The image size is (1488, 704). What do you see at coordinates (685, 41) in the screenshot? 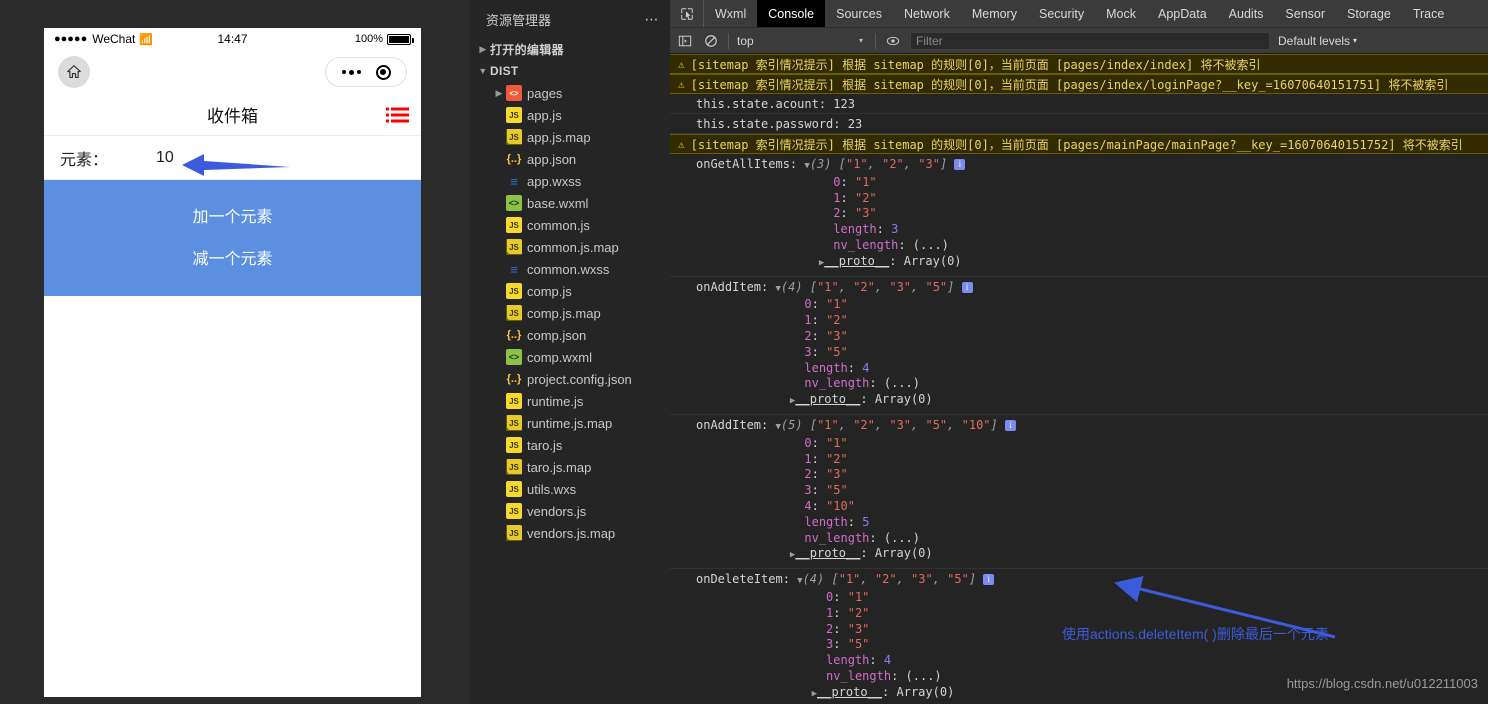
I see `show-console-sidebar-icon` at bounding box center [685, 41].